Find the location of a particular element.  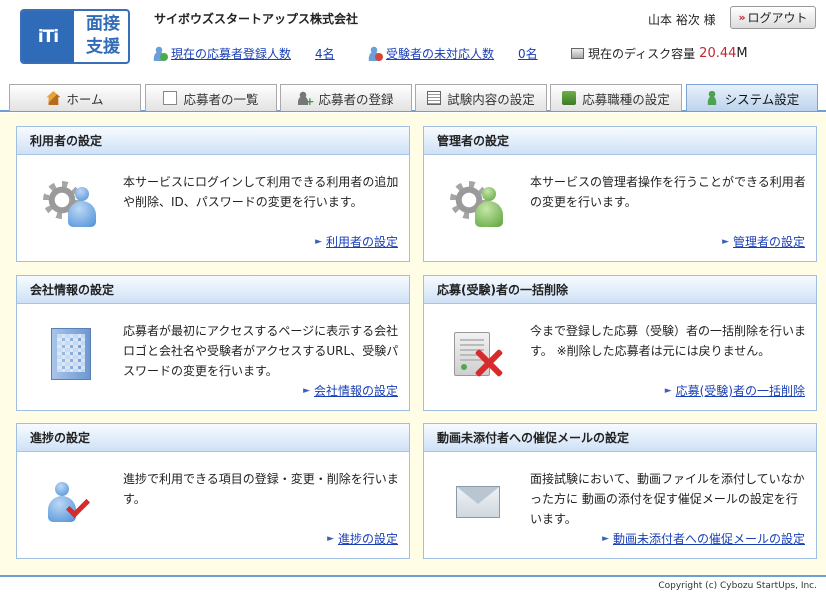

footer: Copyright (c) Cybozu StartUps, Inc. is located at coordinates (413, 585).